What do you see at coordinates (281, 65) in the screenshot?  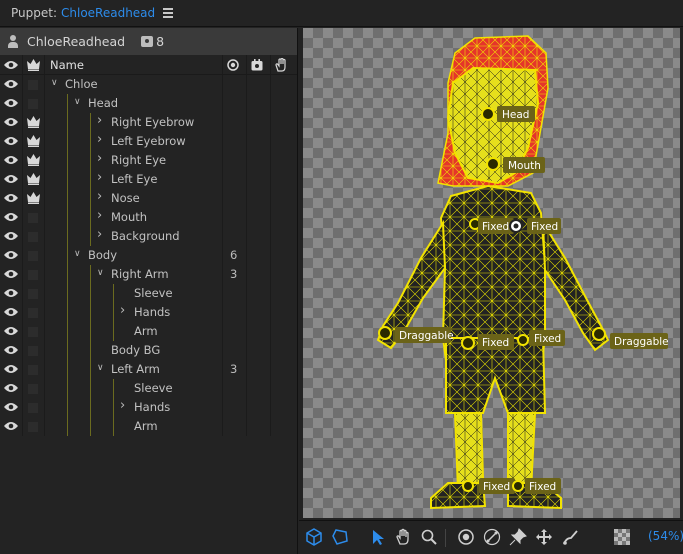 I see `hand-column-icon` at bounding box center [281, 65].